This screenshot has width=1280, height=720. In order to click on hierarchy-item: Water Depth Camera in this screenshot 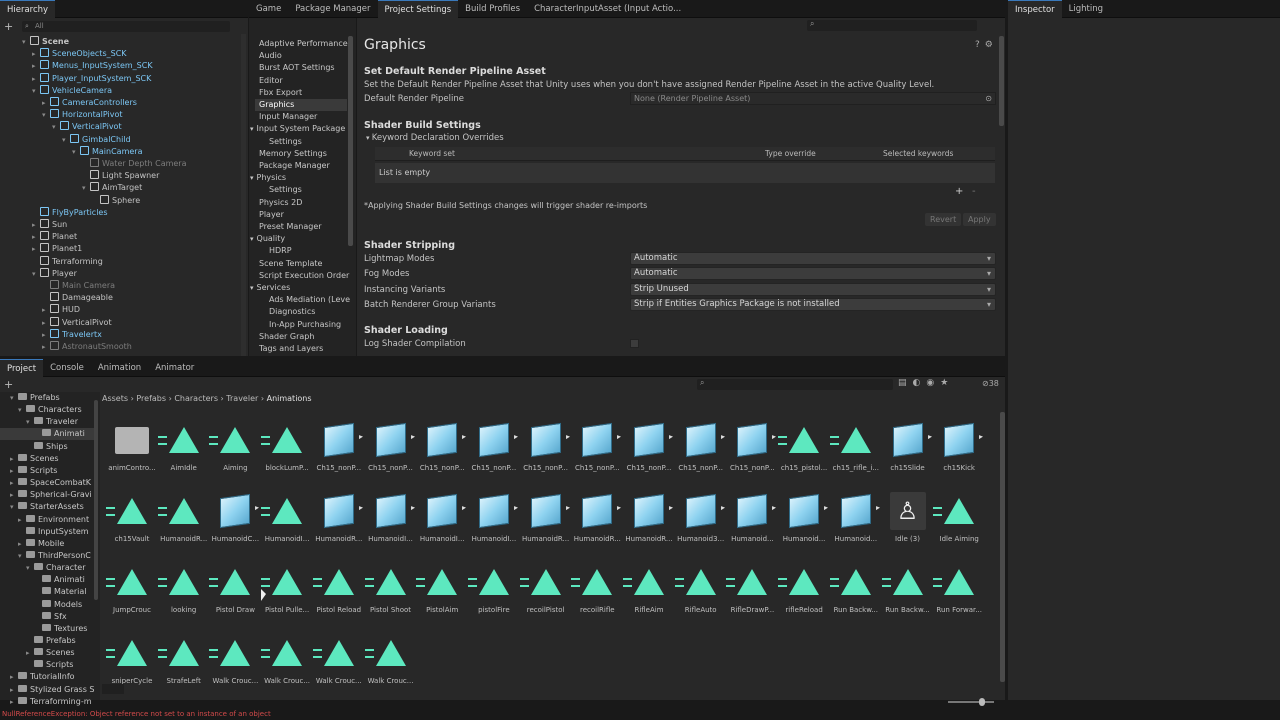, I will do `click(134, 164)`.